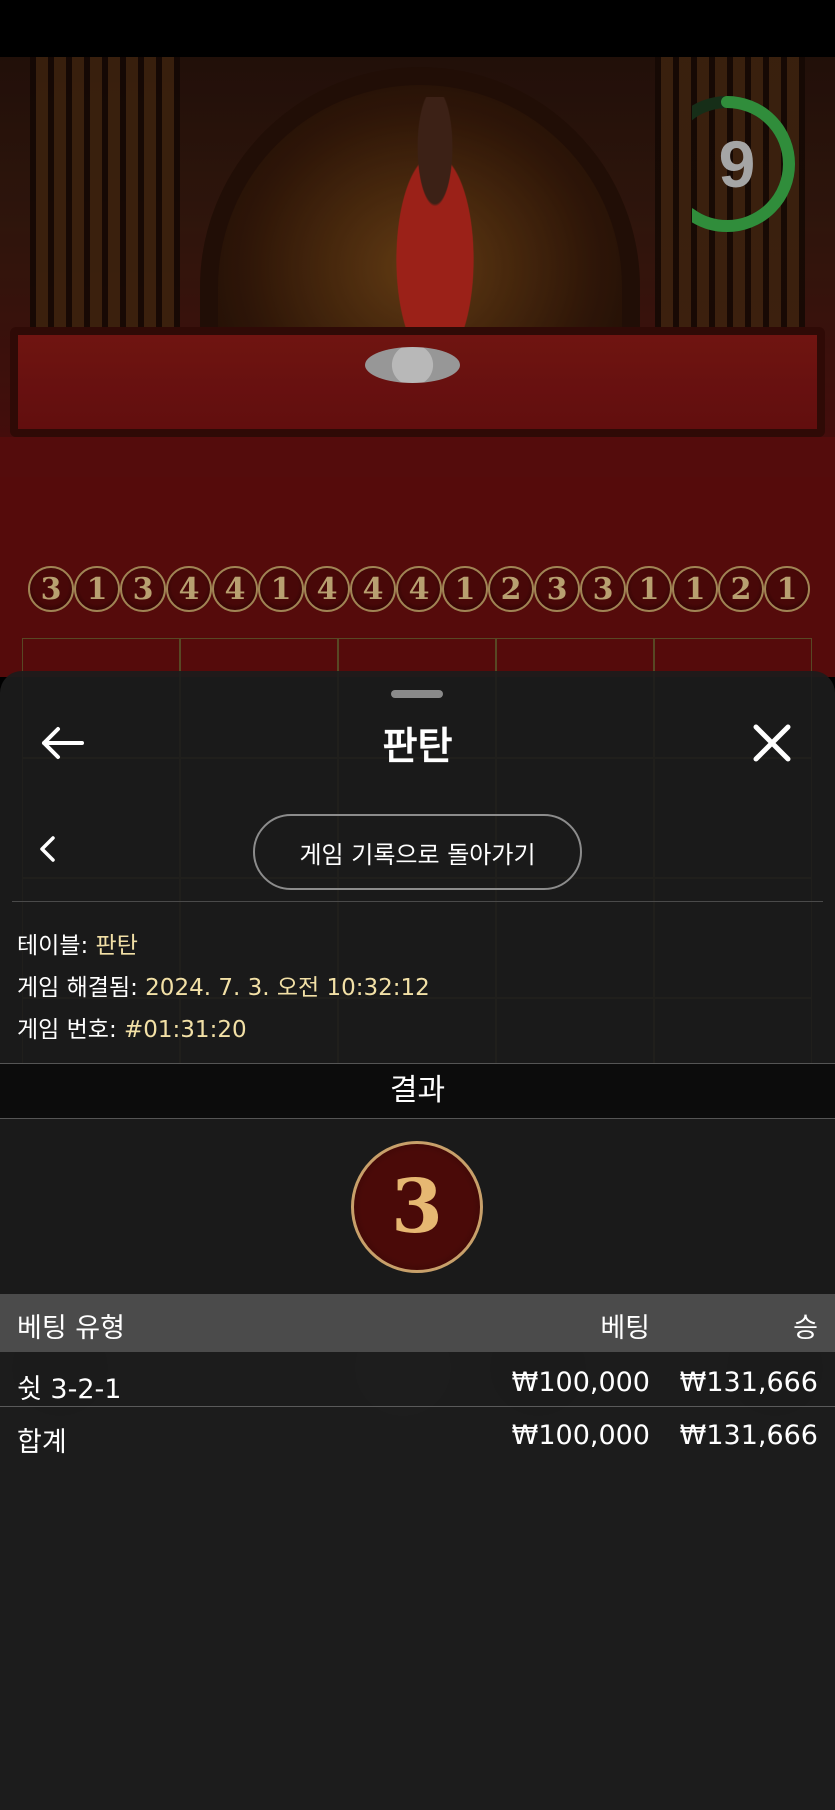 The width and height of the screenshot is (835, 1810). I want to click on row-bet-amount: ₩100,000, so click(580, 1382).